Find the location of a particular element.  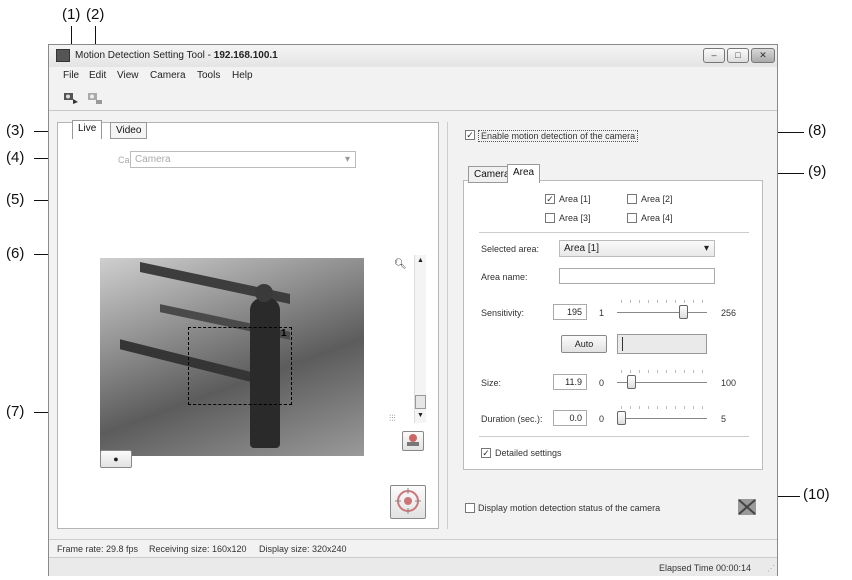

callout-1: (1) is located at coordinates (71, 14).